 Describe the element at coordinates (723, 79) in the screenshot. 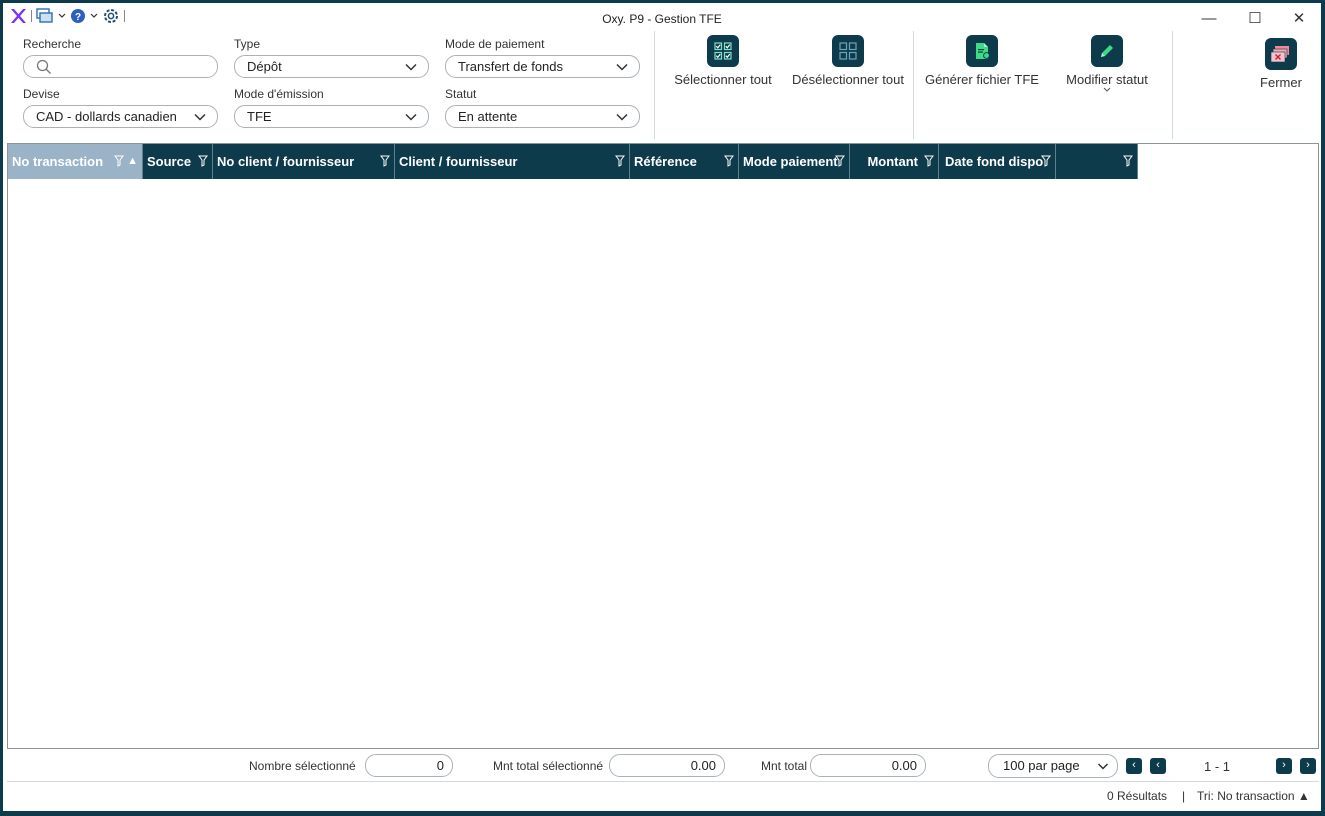

I see `select-all-label: Sélectionner tout` at that location.